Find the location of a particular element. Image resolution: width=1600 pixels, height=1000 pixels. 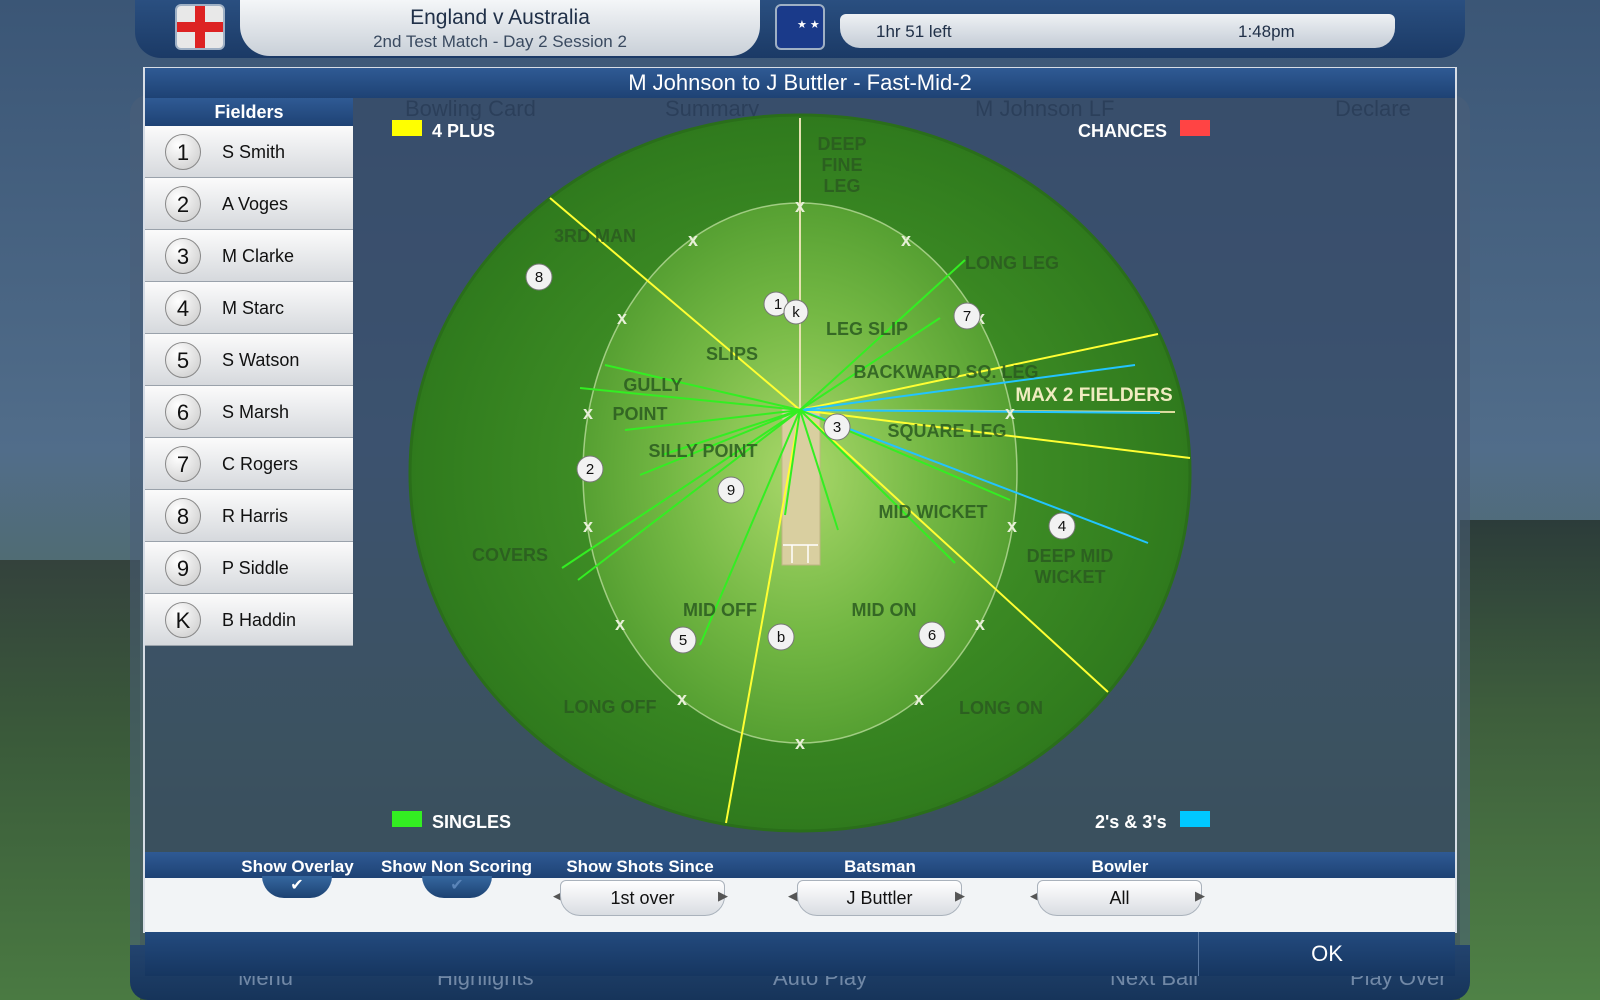

pitch is located at coordinates (801, 486).